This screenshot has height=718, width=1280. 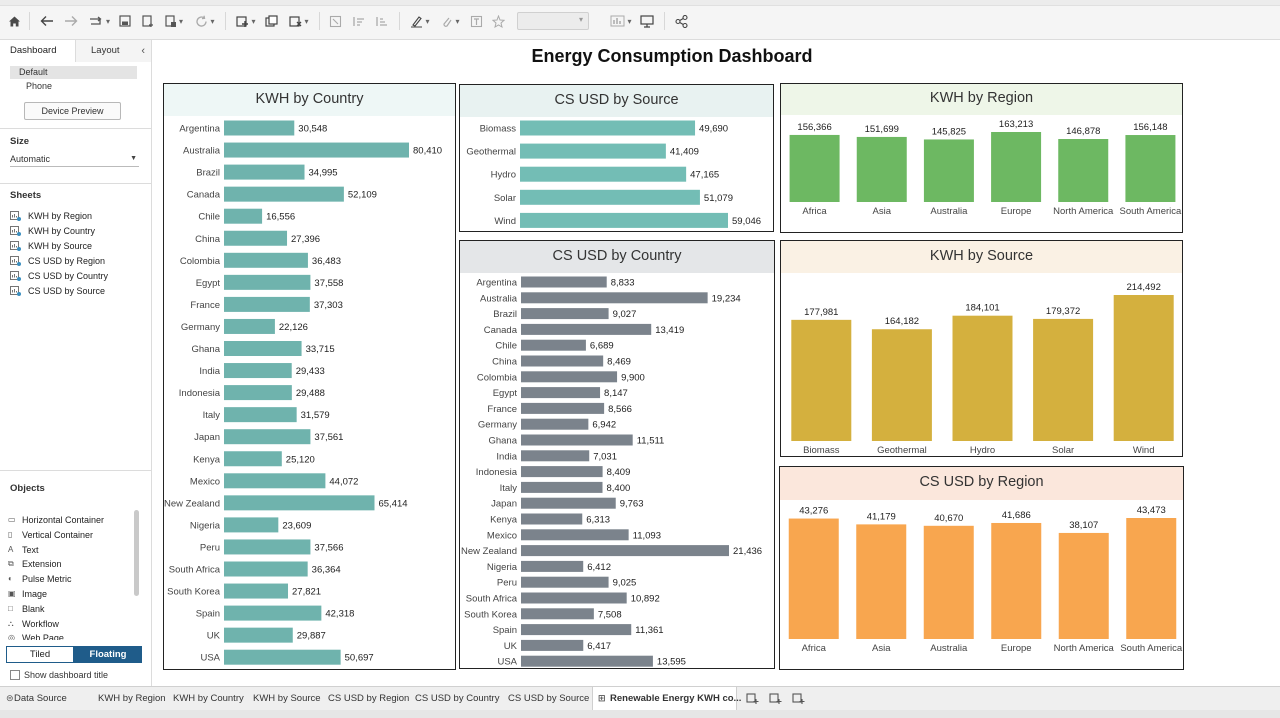 What do you see at coordinates (15, 675) in the screenshot?
I see `checkbox-icon` at bounding box center [15, 675].